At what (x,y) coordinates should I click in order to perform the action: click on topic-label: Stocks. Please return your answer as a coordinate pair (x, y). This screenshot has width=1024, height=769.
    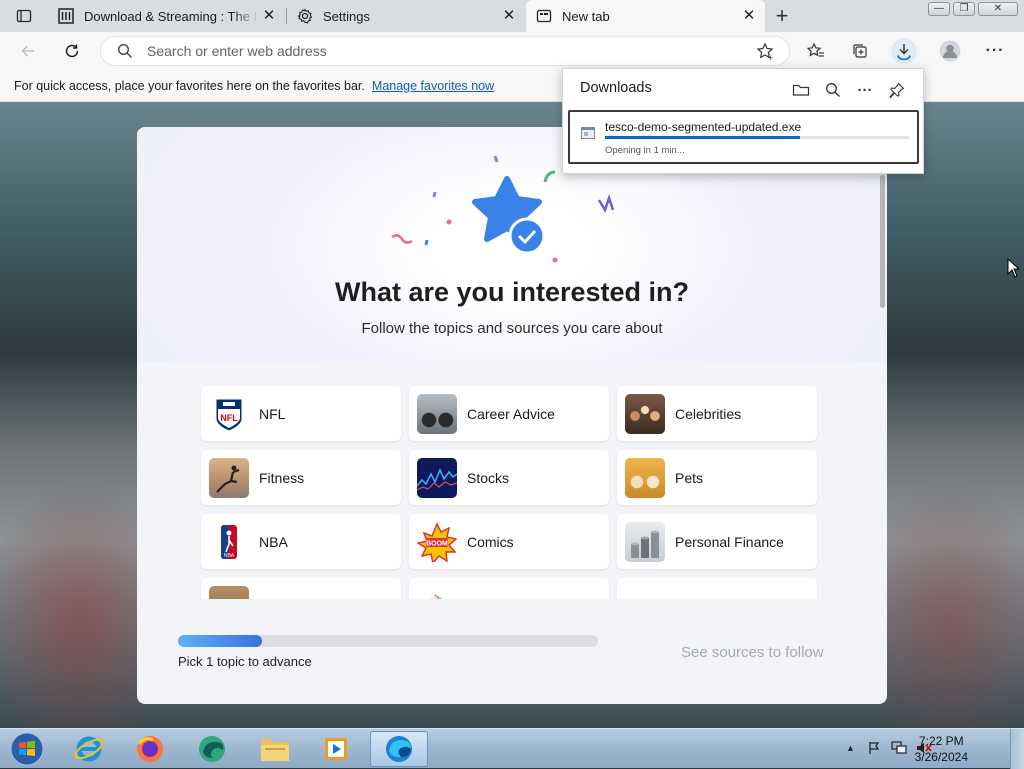
    Looking at the image, I should click on (488, 477).